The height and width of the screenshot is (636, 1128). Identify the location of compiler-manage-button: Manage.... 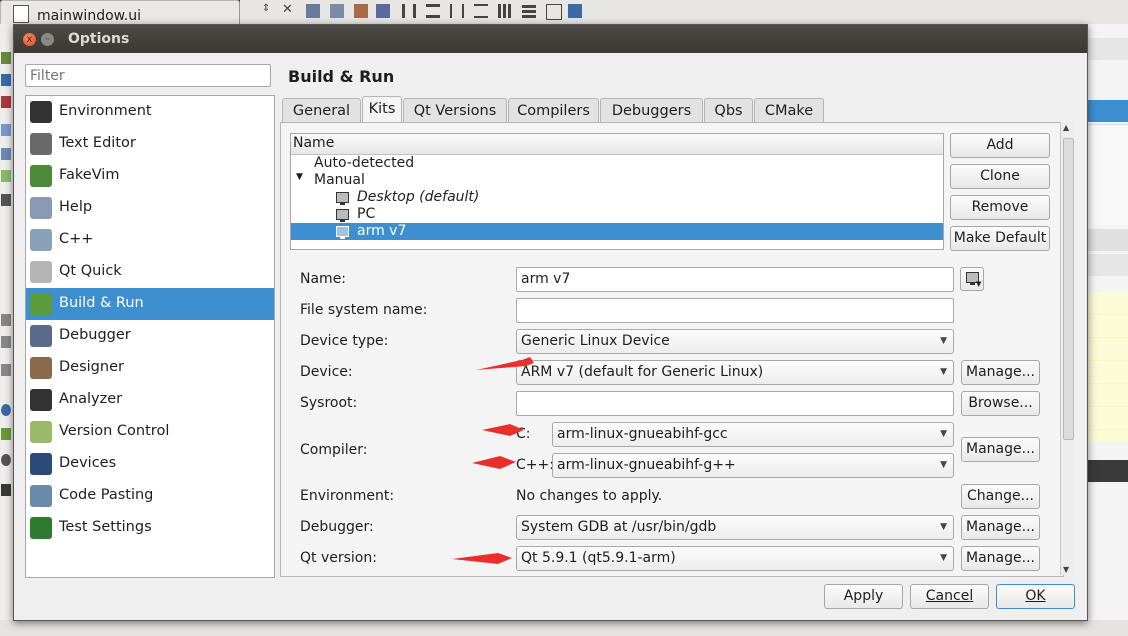
(1000, 449).